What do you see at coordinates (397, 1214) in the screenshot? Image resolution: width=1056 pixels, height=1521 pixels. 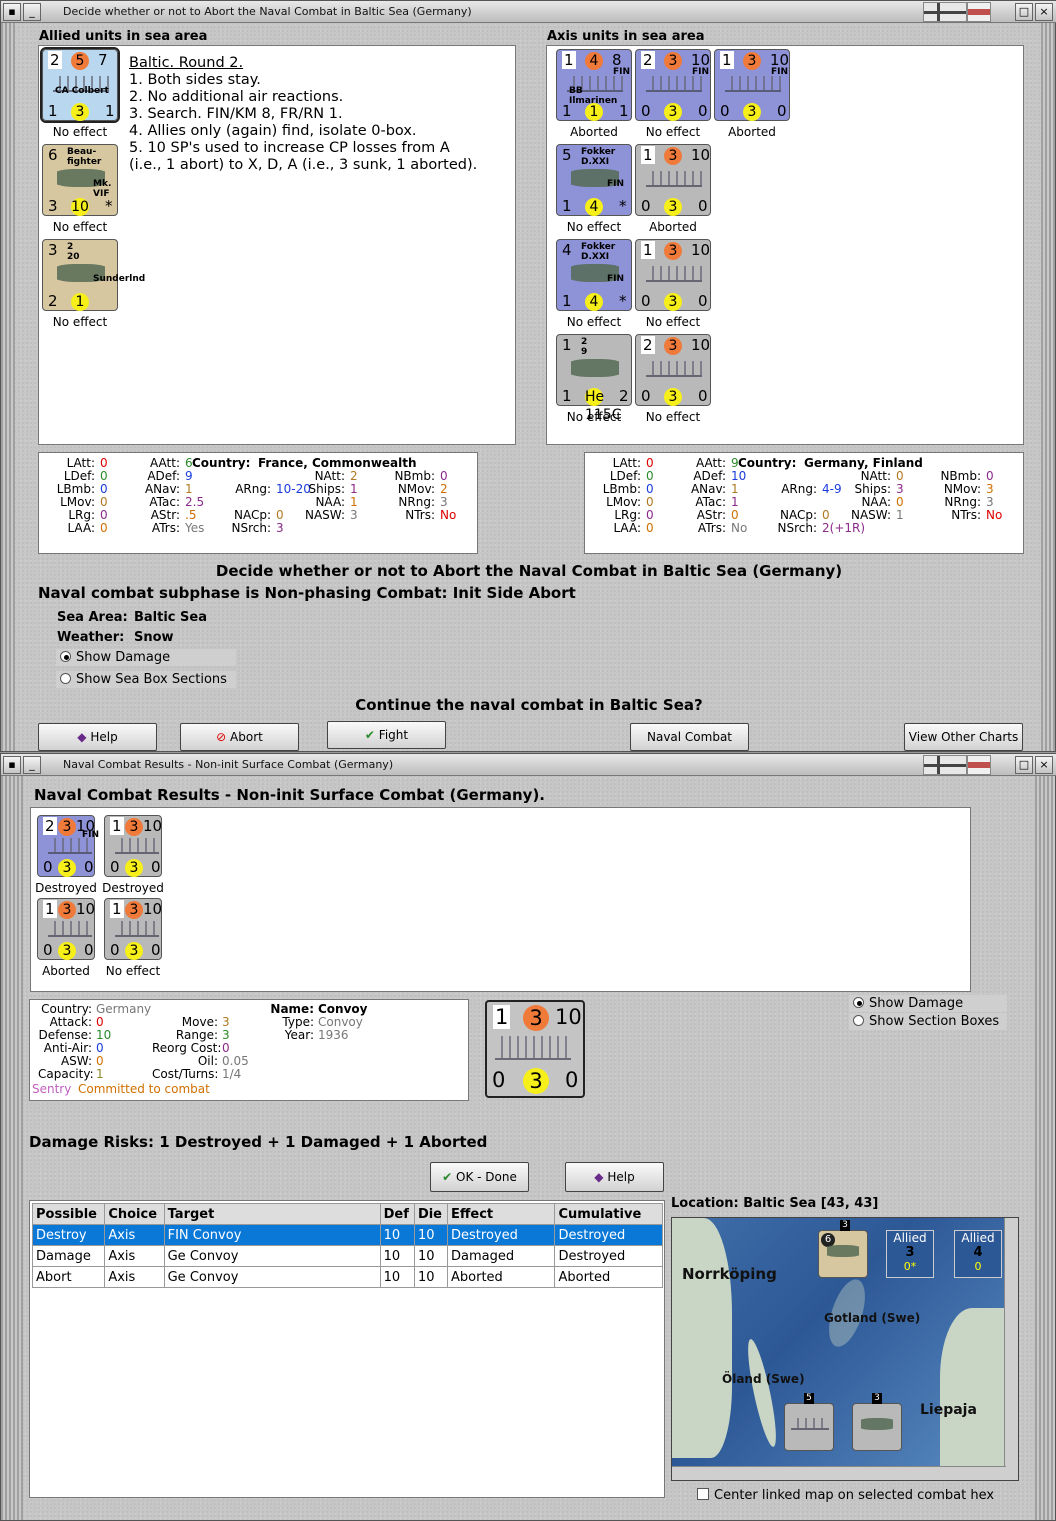 I see `column-header: Def` at bounding box center [397, 1214].